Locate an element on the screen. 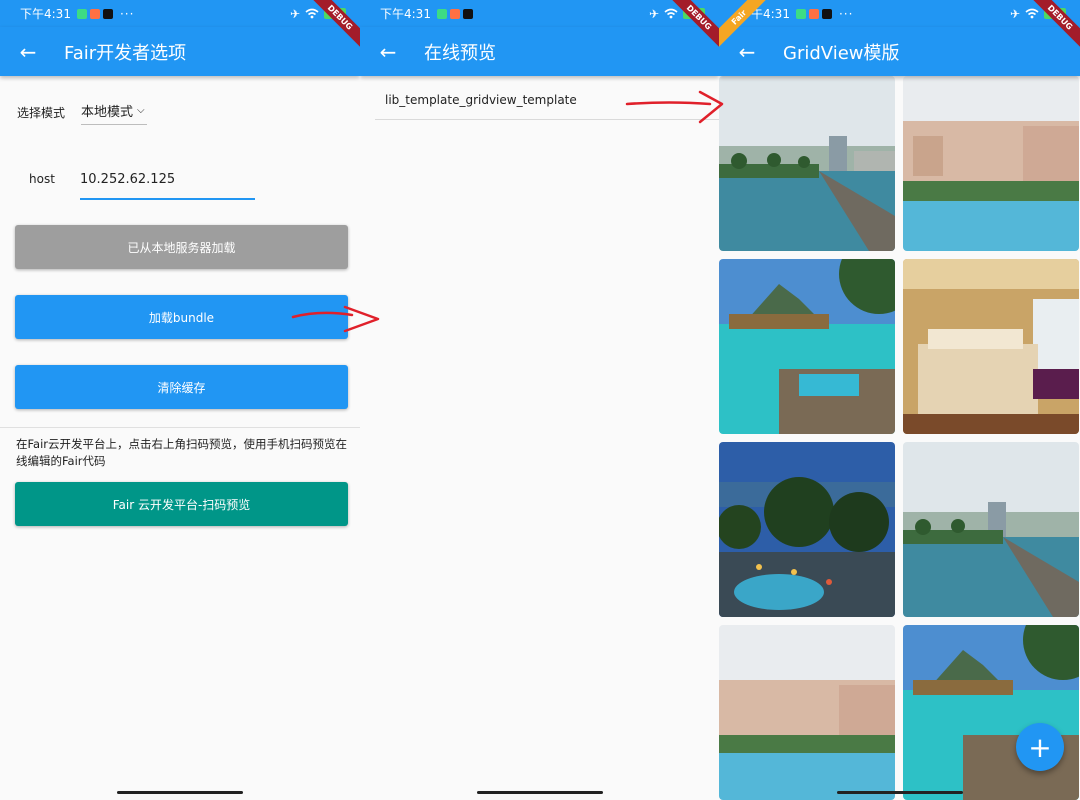 This screenshot has width=1080, height=800. divider is located at coordinates (180, 427).